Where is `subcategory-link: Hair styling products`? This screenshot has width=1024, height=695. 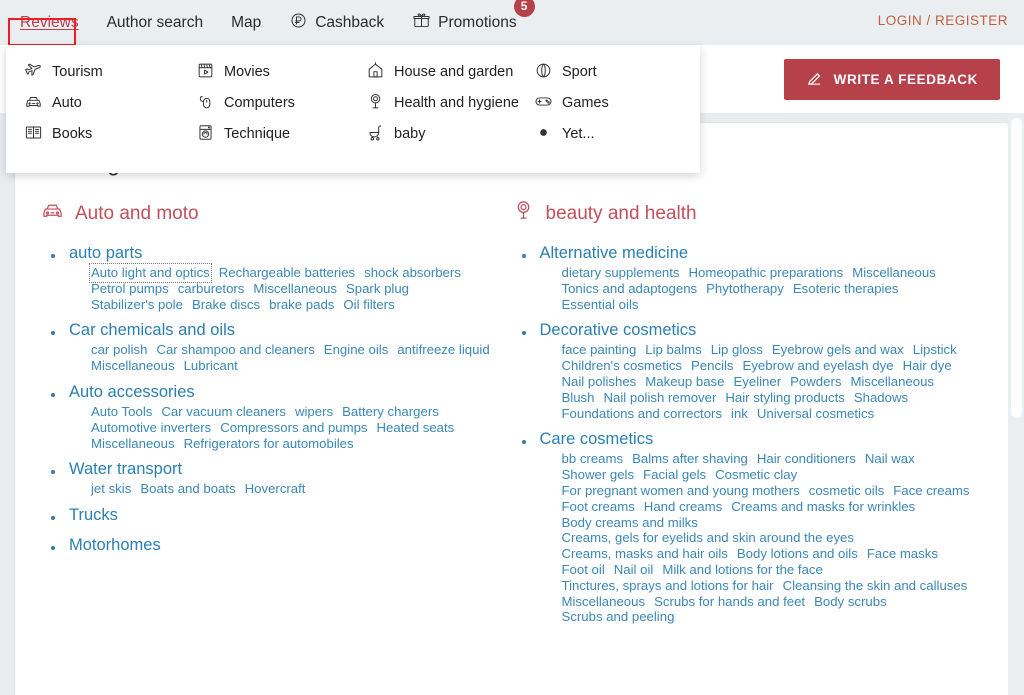
subcategory-link: Hair styling products is located at coordinates (784, 398).